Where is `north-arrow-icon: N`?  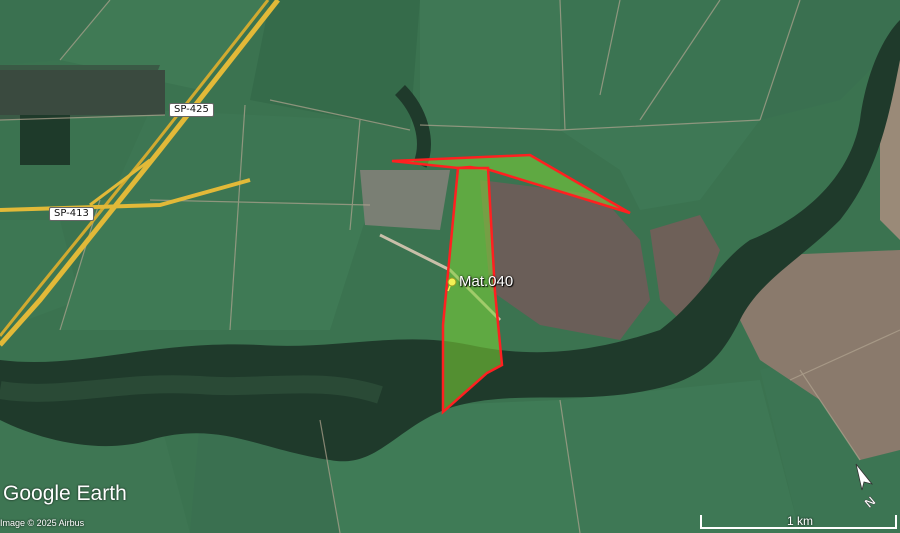
north-arrow-icon: N is located at coordinates (867, 487).